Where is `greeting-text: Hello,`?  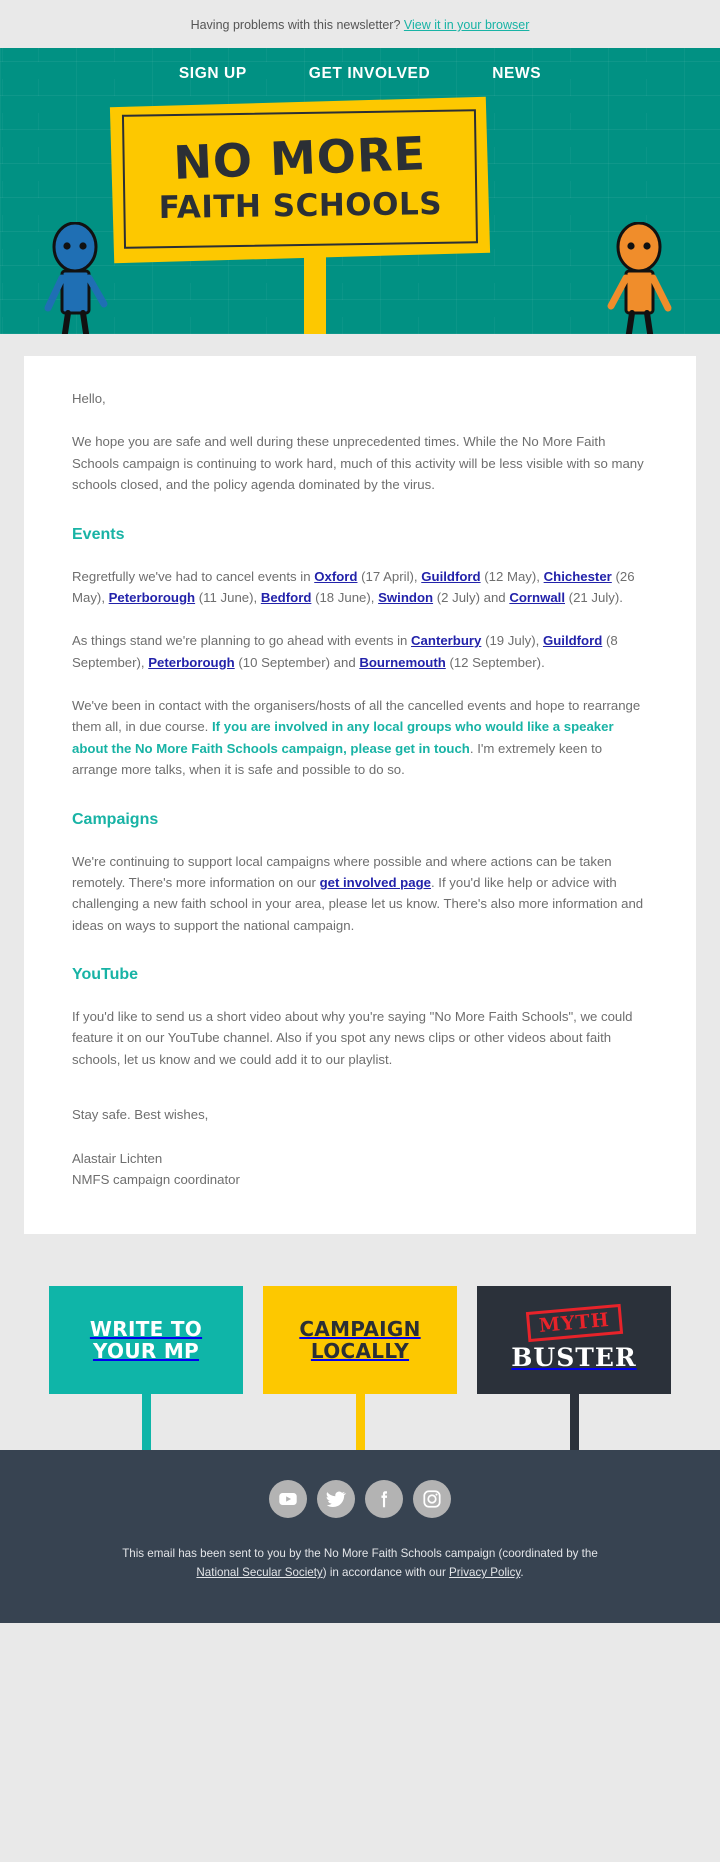
greeting-text: Hello, is located at coordinates (89, 398).